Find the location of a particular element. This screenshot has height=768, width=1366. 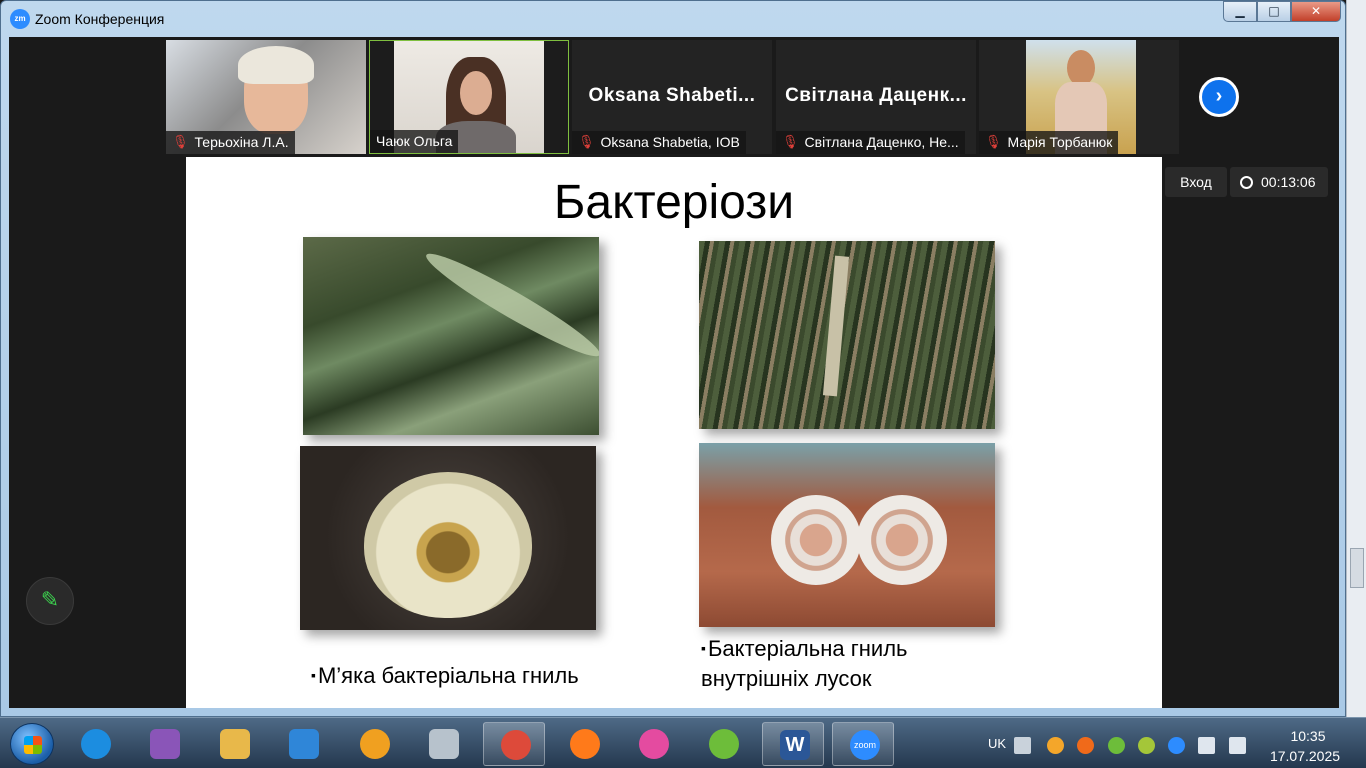

taskbar-lock-app is located at coordinates (374, 744).